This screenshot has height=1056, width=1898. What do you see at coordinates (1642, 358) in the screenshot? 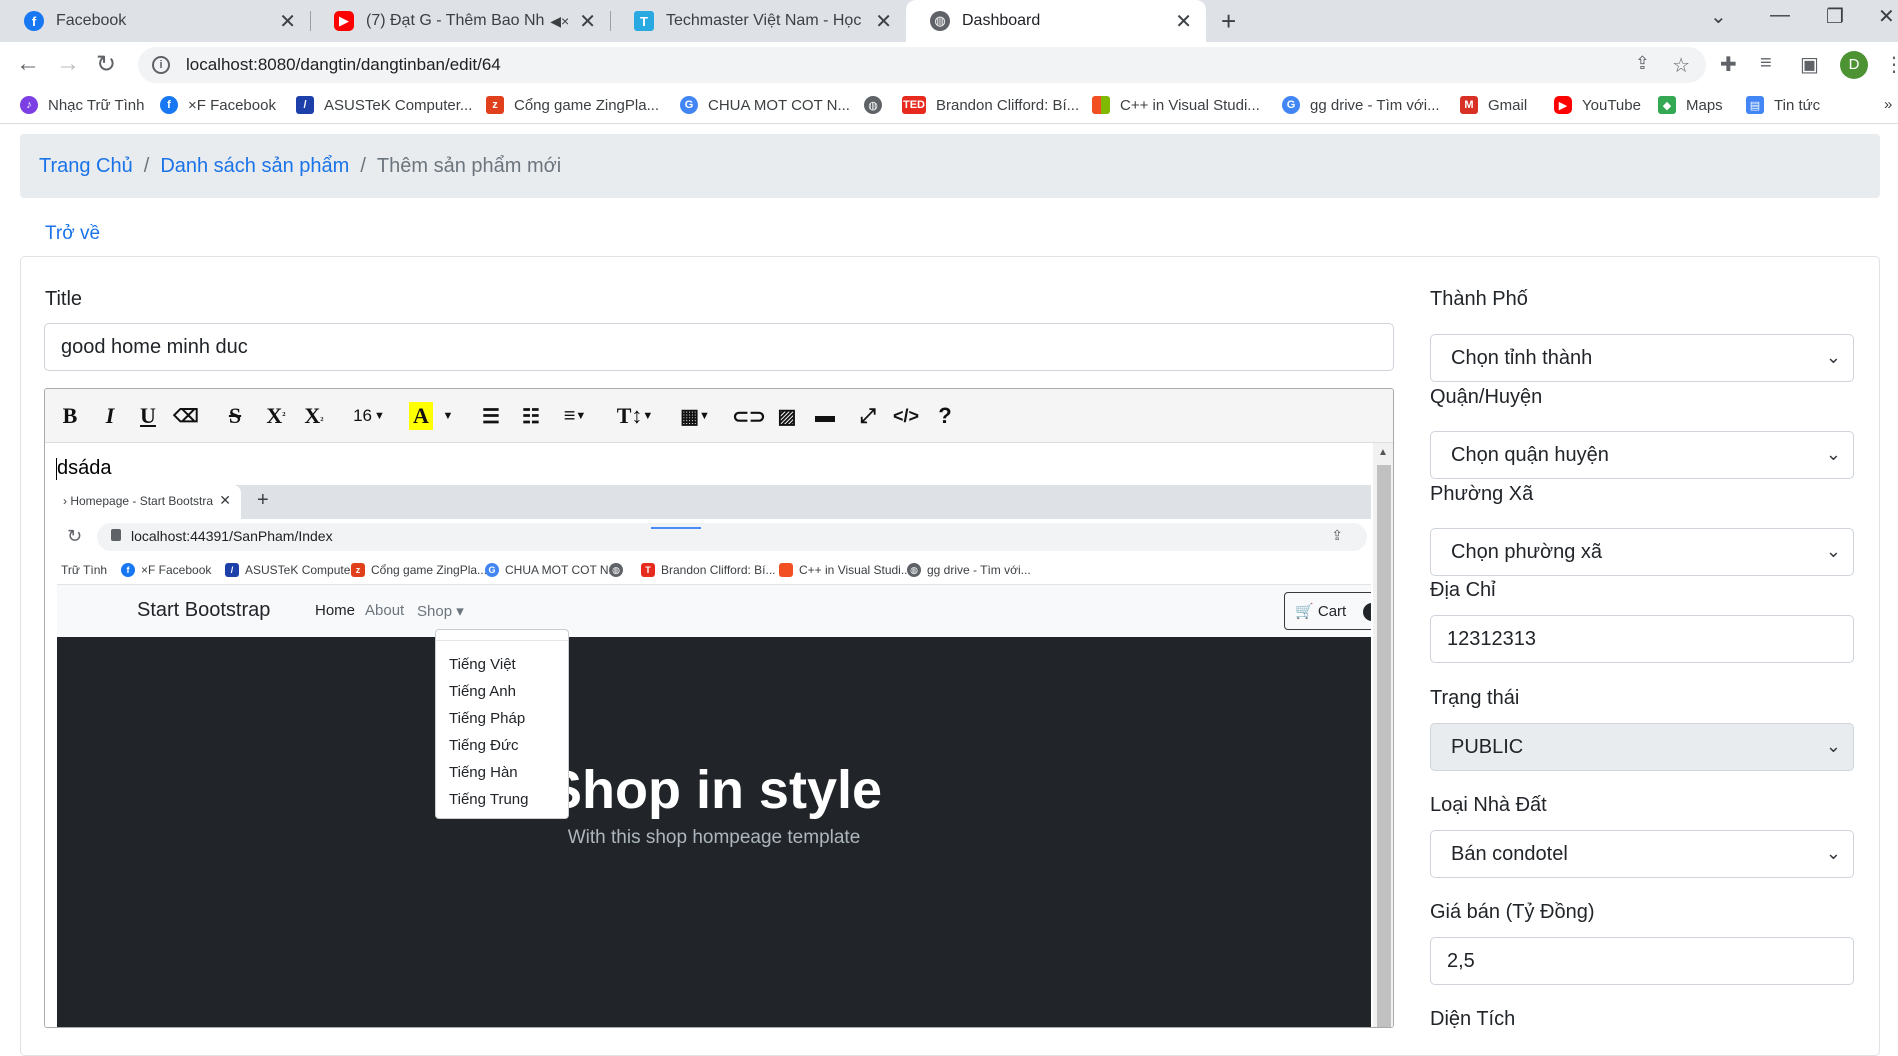
I see `city-select: Chọn tỉnh thành ⌄` at bounding box center [1642, 358].